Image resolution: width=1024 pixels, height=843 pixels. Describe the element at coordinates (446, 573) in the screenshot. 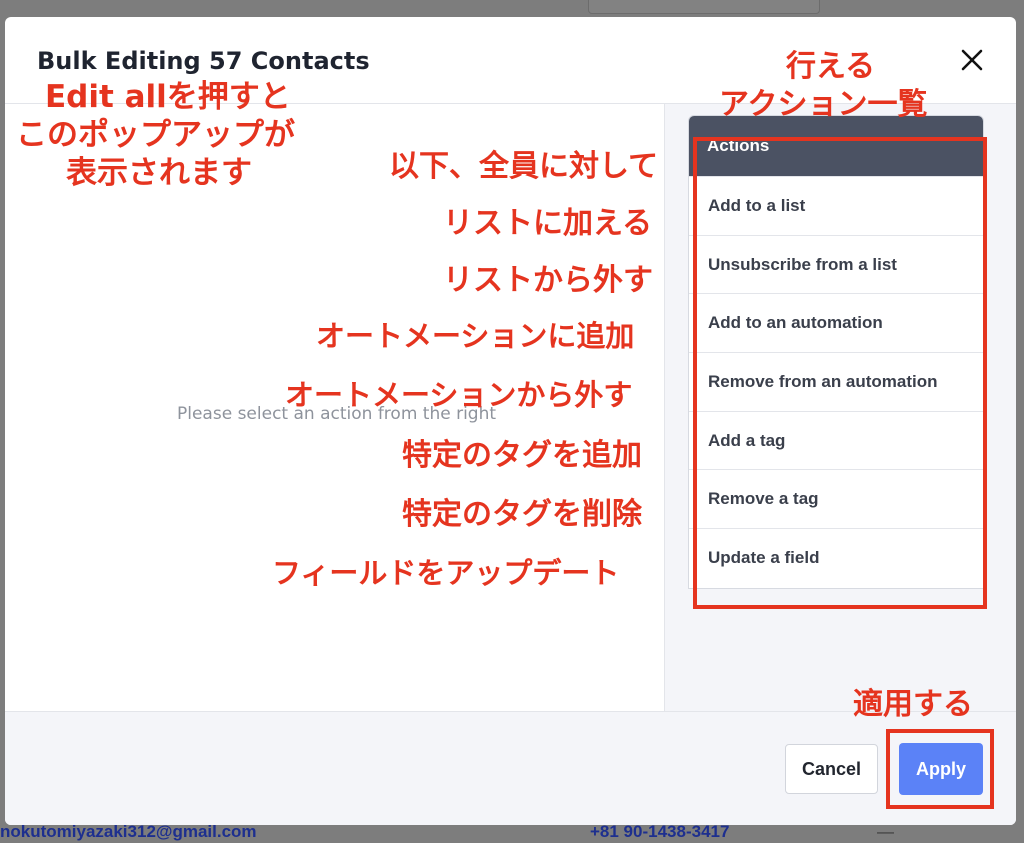

I see `annotation-update-field: フィールドをアップデート` at that location.